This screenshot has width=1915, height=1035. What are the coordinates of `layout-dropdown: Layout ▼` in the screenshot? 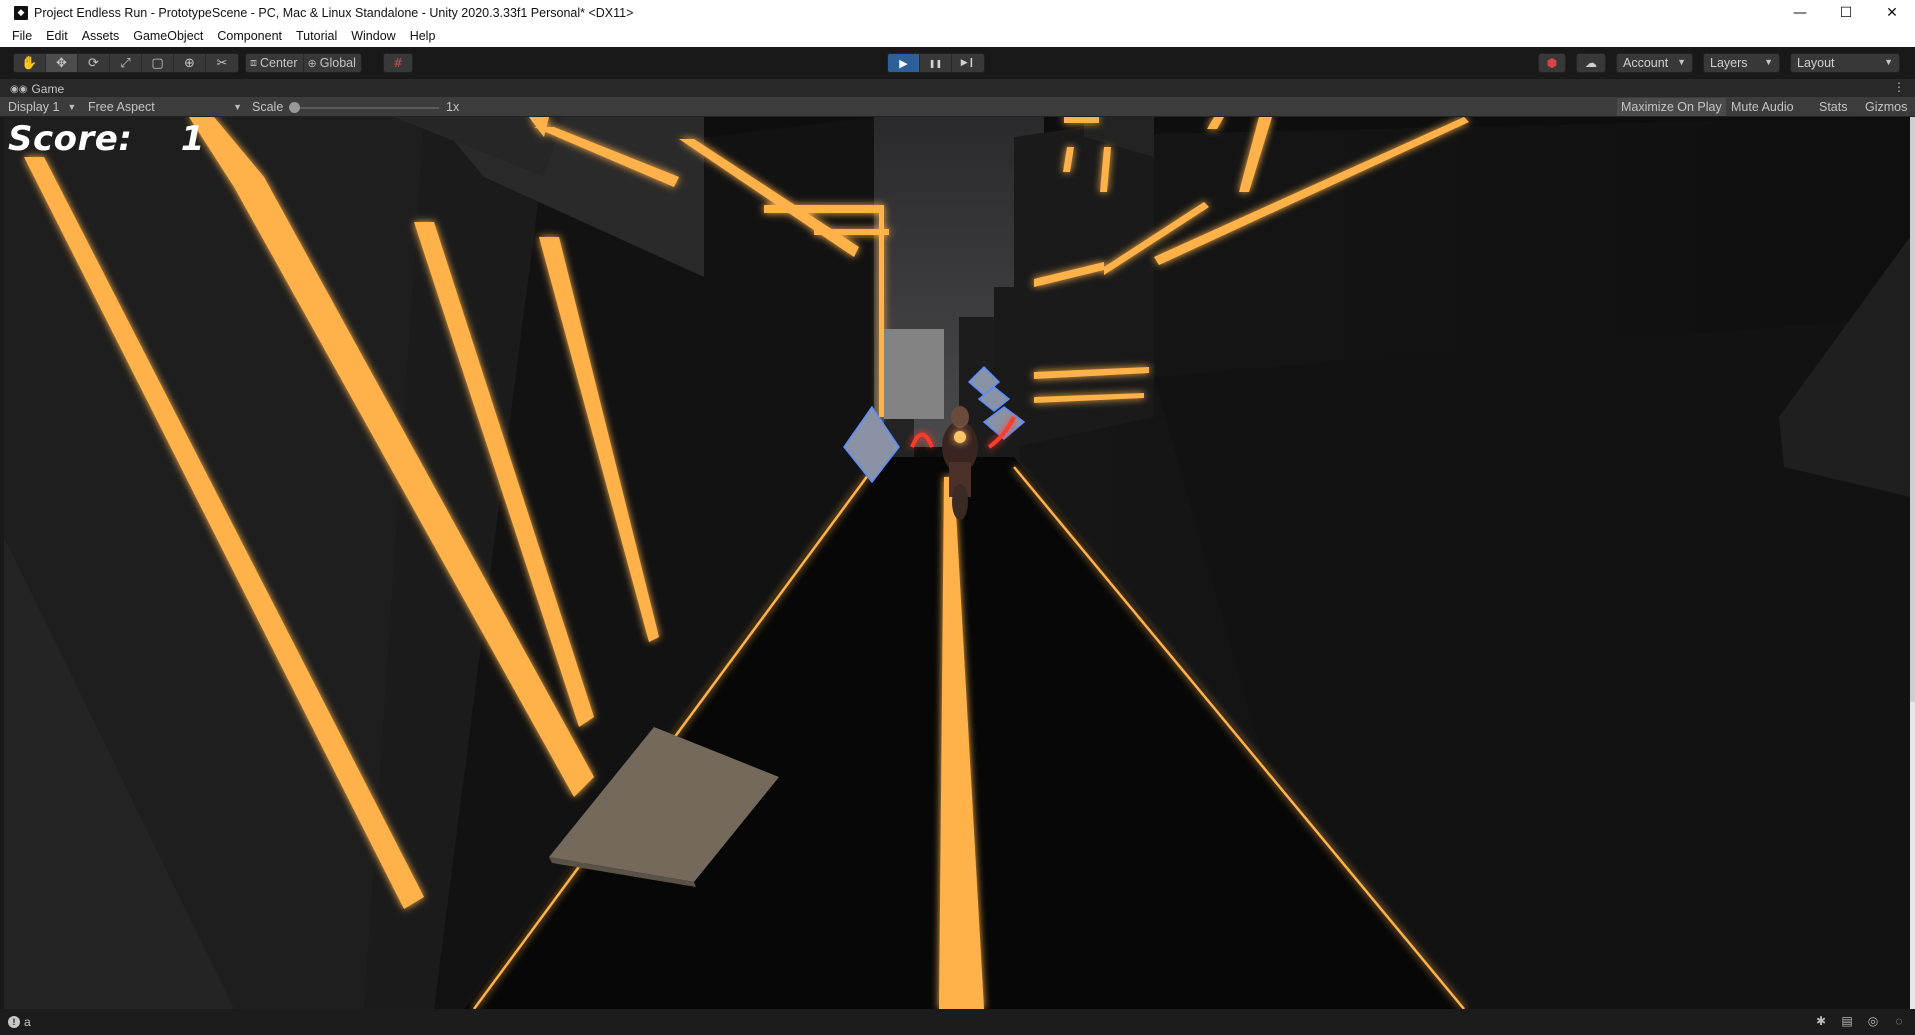 It's located at (1845, 63).